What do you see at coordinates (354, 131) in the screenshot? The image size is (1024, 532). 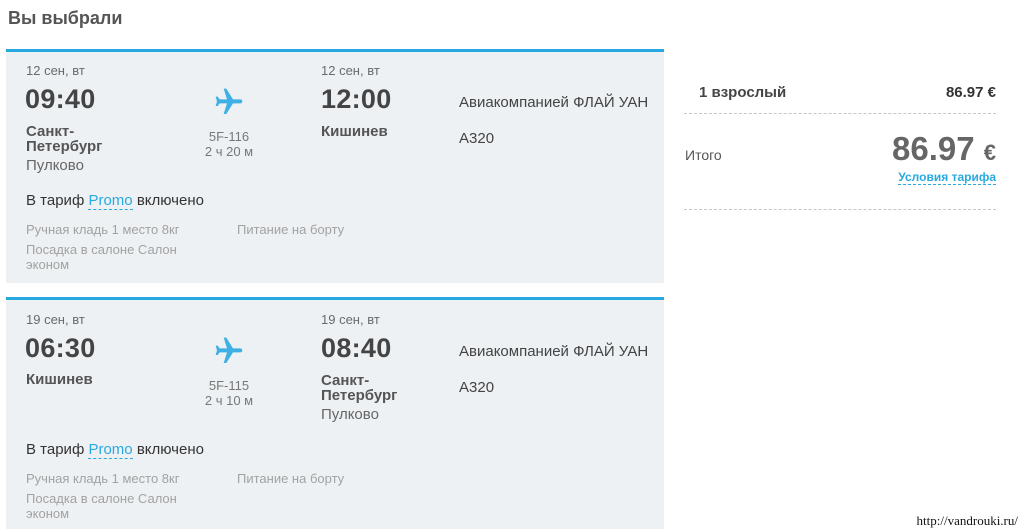 I see `arrive-city: Кишинев` at bounding box center [354, 131].